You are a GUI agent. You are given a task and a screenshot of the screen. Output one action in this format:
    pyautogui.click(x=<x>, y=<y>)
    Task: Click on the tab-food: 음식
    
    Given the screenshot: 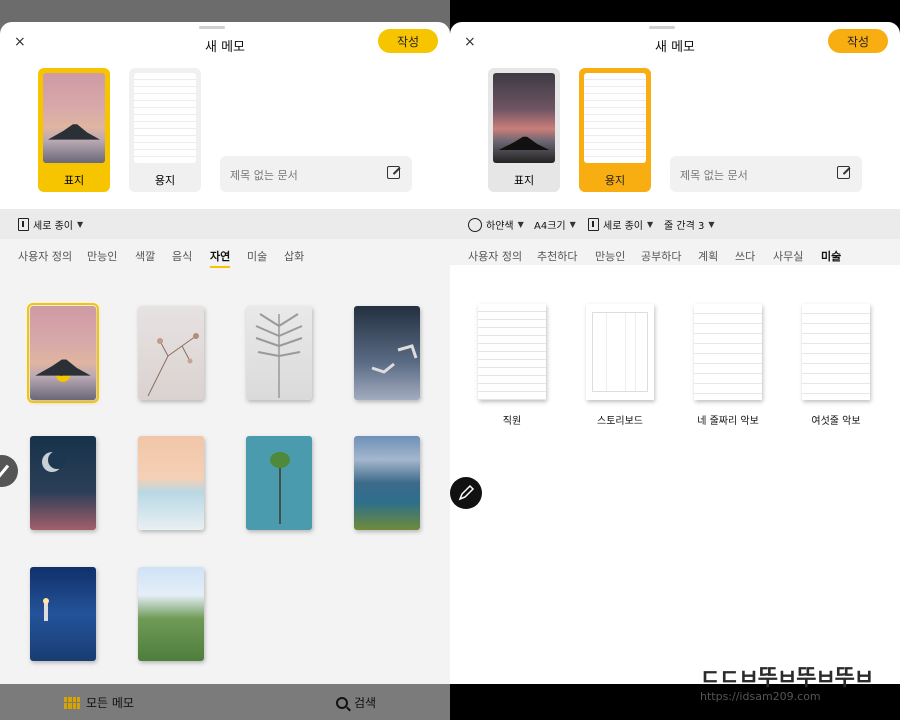 What is the action you would take?
    pyautogui.click(x=182, y=256)
    